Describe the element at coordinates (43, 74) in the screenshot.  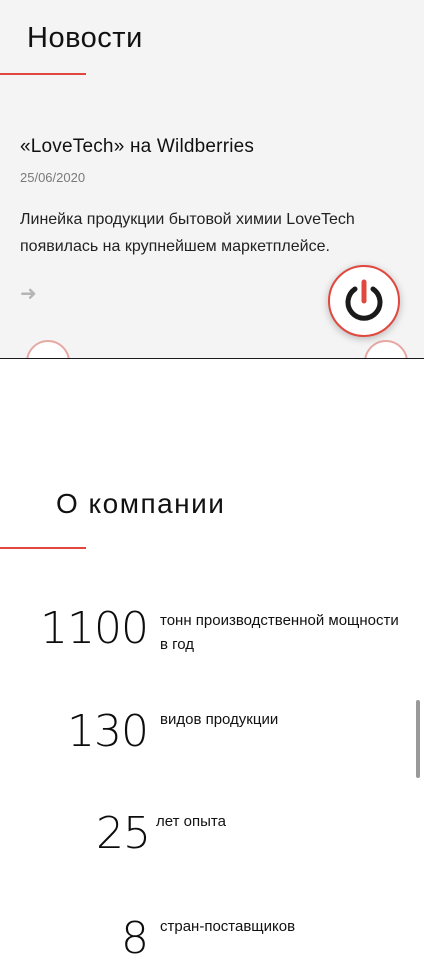
I see `news-title-underline` at that location.